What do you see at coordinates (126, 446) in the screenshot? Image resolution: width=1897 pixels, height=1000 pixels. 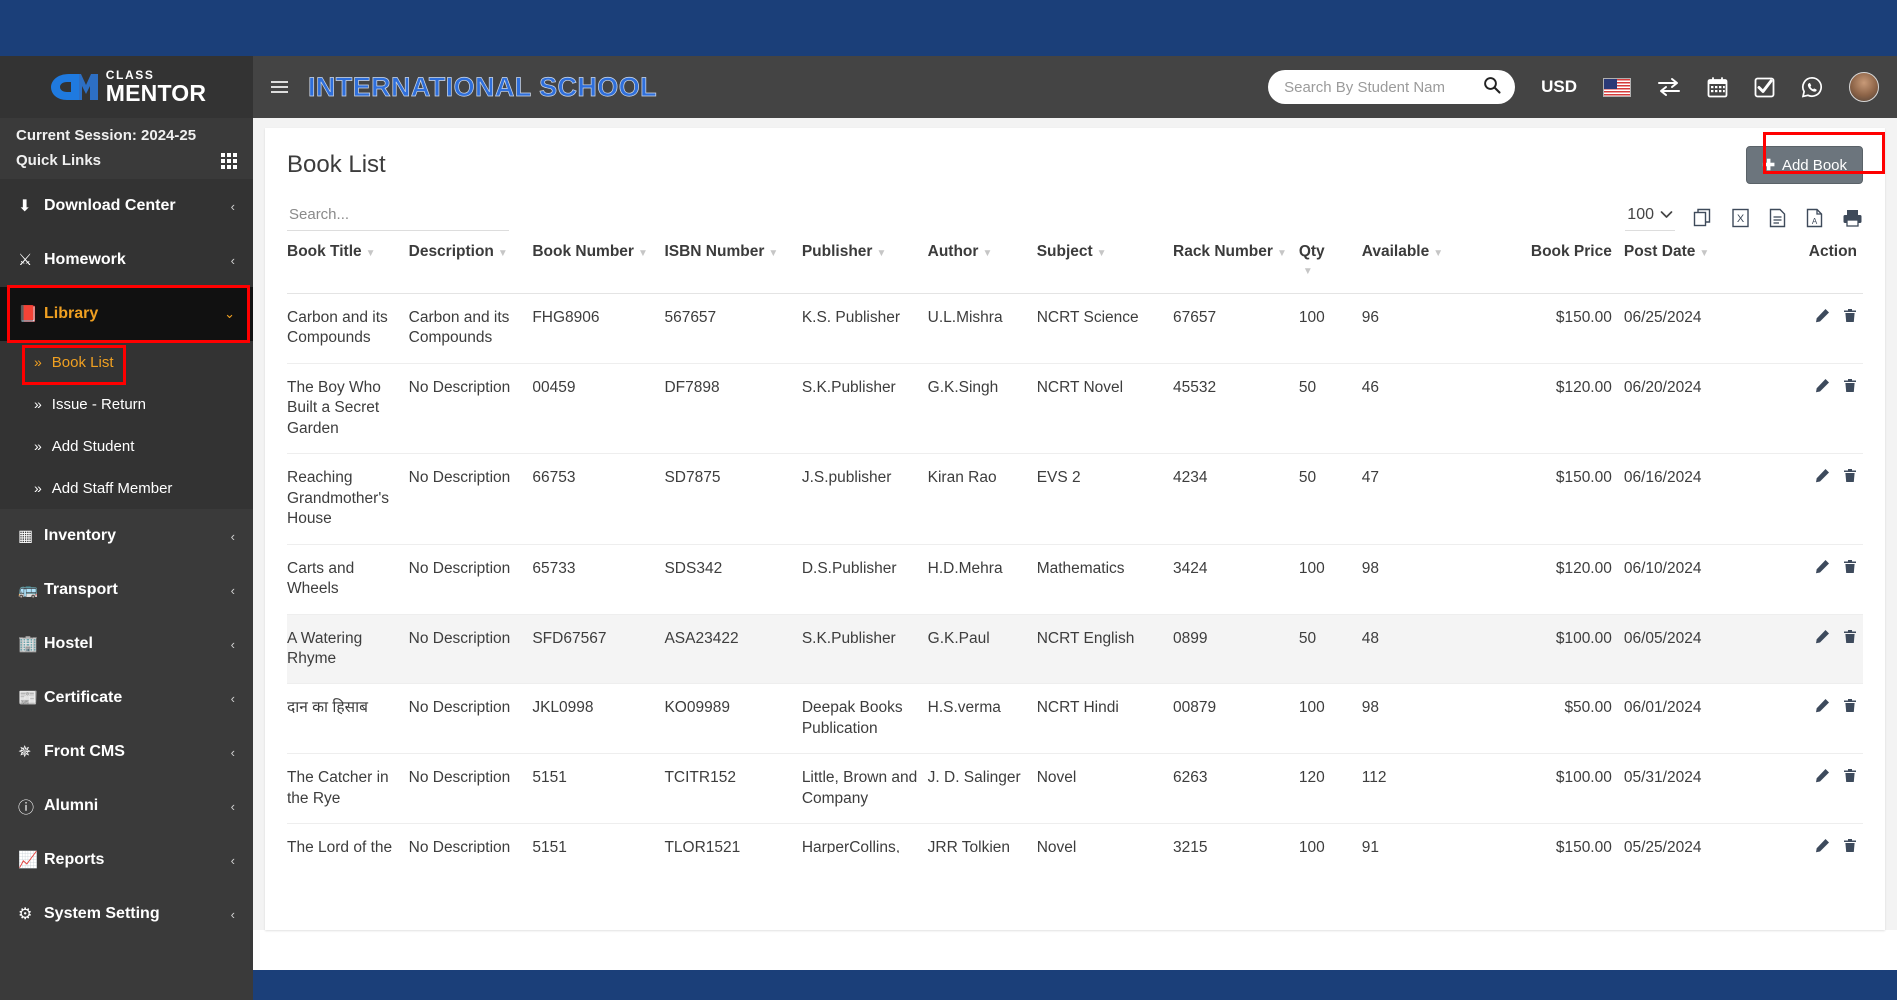 I see `sidebar-subitem-add-student: » Add Student` at bounding box center [126, 446].